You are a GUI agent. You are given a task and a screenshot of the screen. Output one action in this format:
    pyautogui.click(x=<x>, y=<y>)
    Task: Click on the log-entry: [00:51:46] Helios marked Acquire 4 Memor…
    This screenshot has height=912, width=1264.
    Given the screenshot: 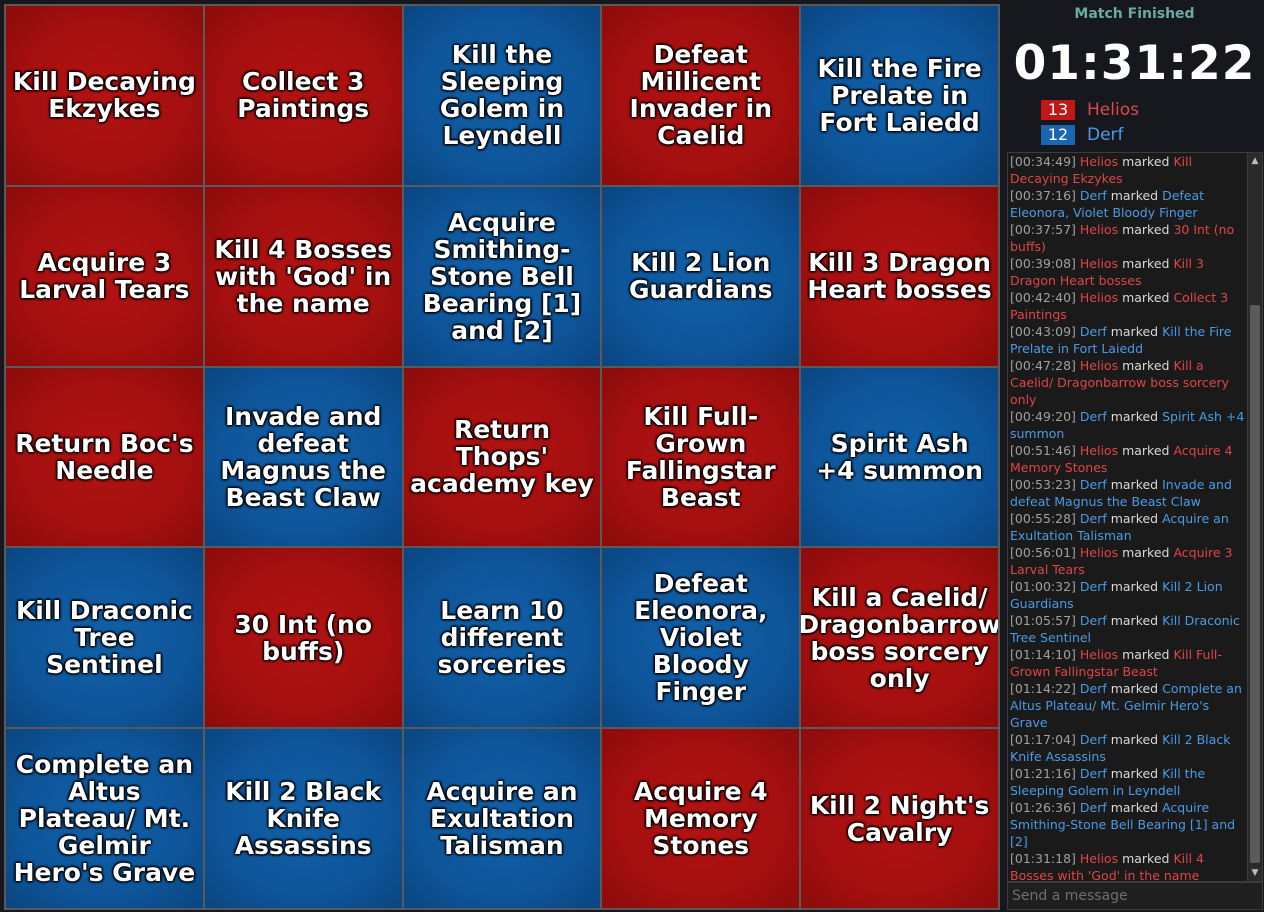 What is the action you would take?
    pyautogui.click(x=1128, y=459)
    